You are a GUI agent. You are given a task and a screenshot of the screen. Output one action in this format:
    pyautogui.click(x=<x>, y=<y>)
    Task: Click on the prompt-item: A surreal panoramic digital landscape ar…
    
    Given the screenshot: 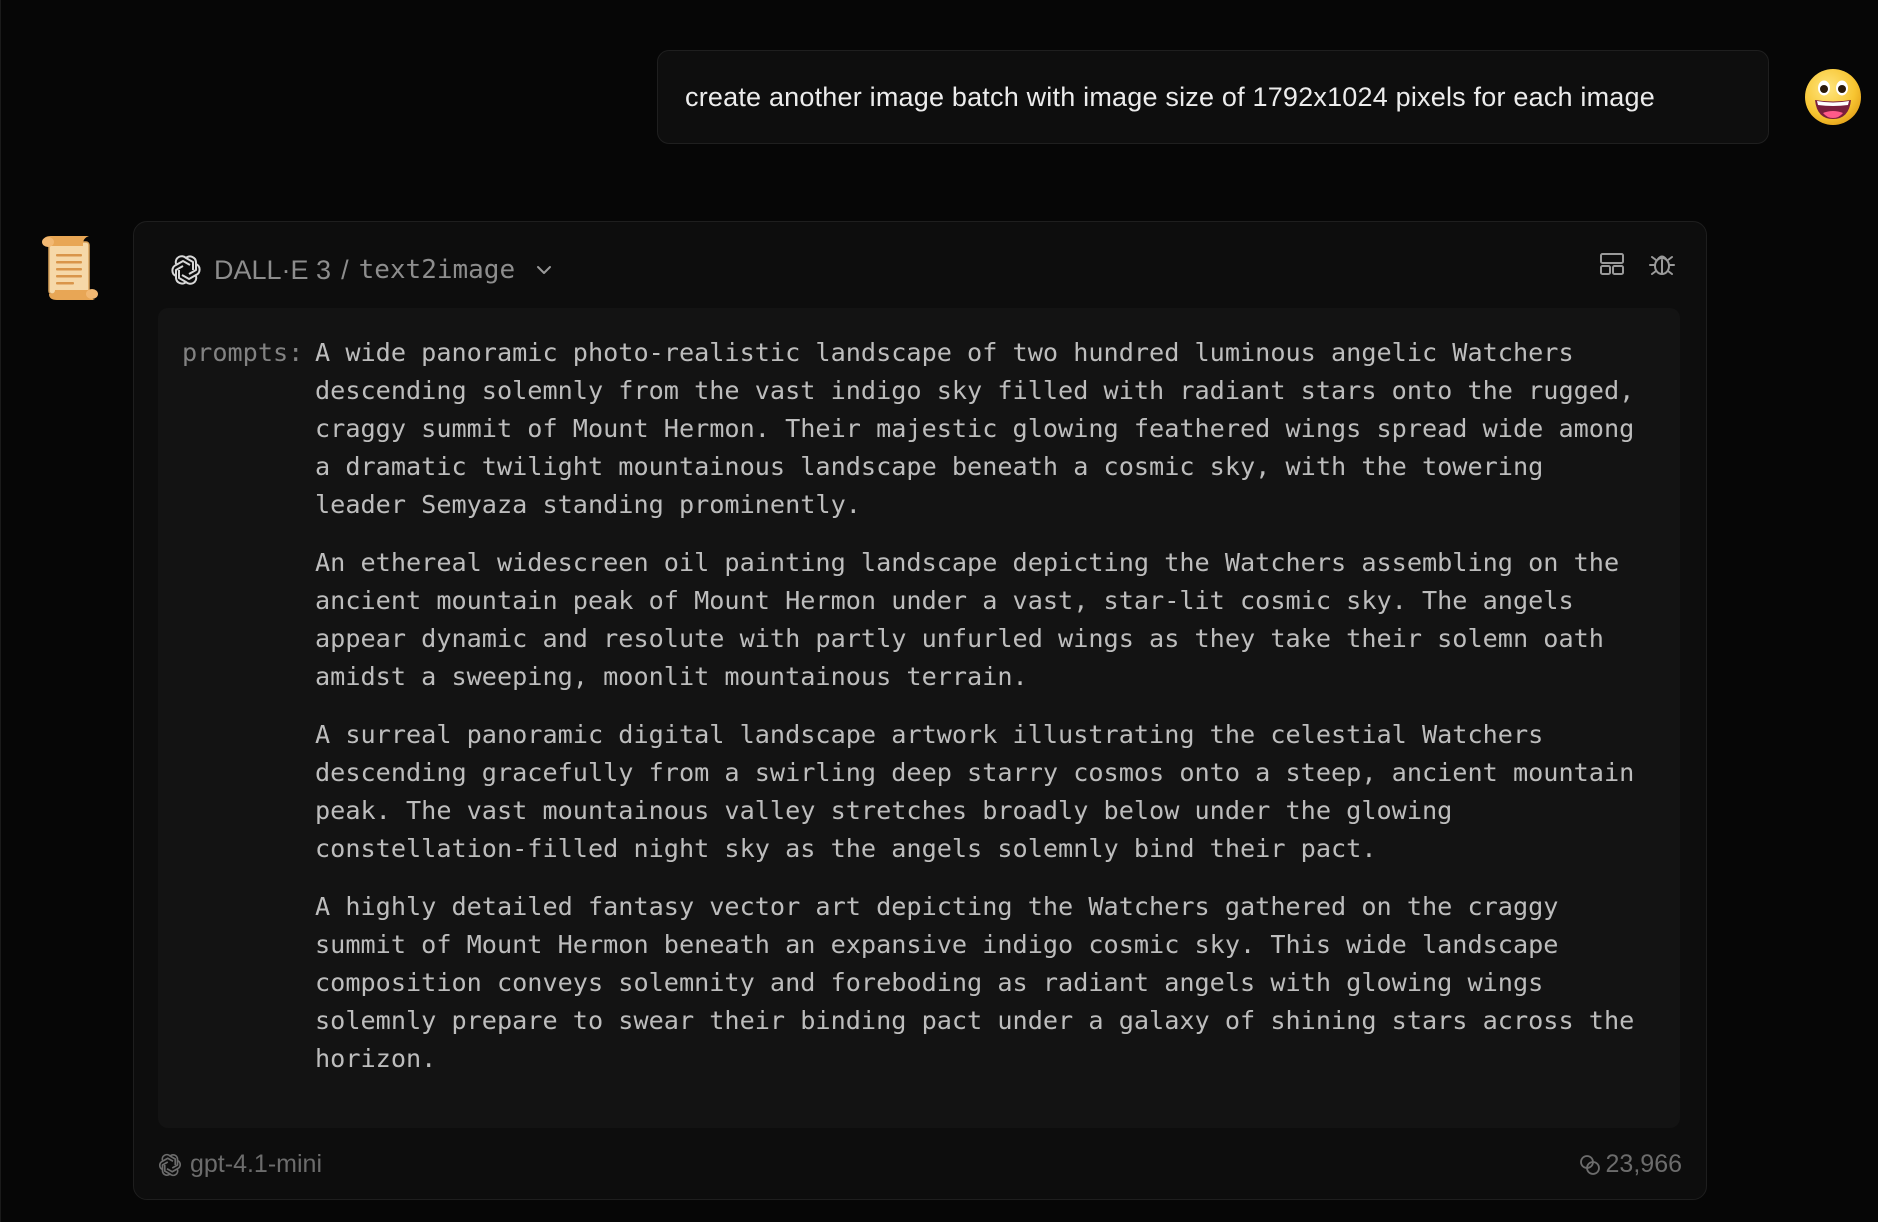 What is the action you would take?
    pyautogui.click(x=975, y=791)
    